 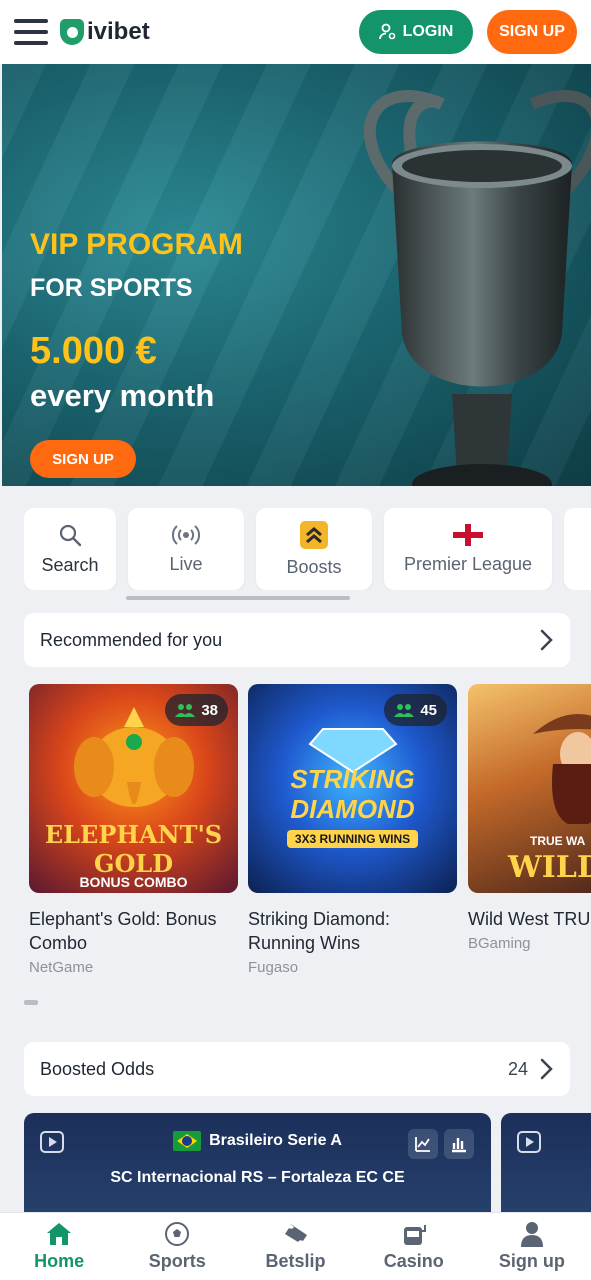 What do you see at coordinates (468, 549) in the screenshot?
I see `quick-nav-premier-league: Premier League` at bounding box center [468, 549].